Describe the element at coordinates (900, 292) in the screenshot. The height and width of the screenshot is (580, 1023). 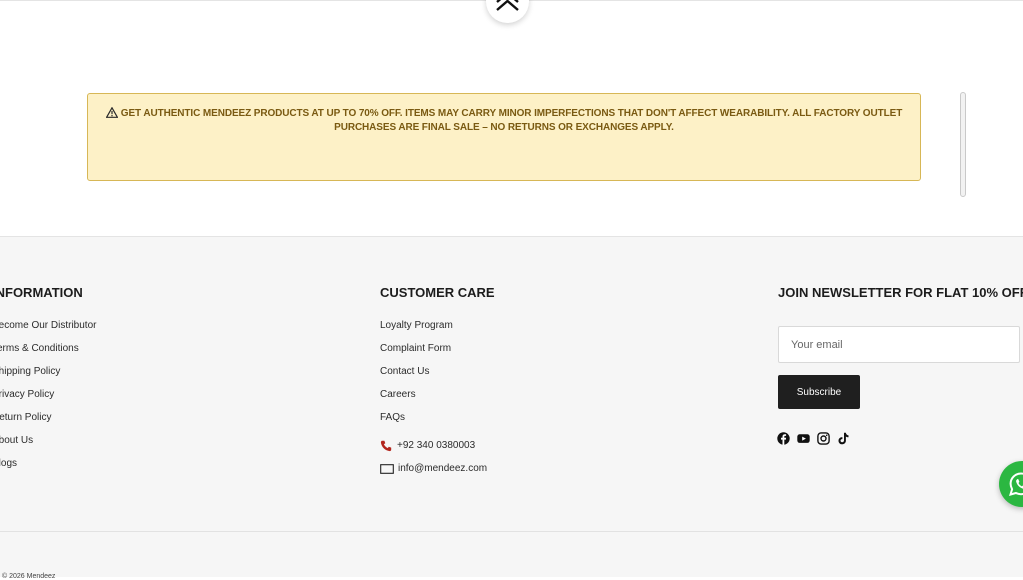
I see `newsletter-title: JOIN NEWSLETTER FOR FLAT 10% OFF` at that location.